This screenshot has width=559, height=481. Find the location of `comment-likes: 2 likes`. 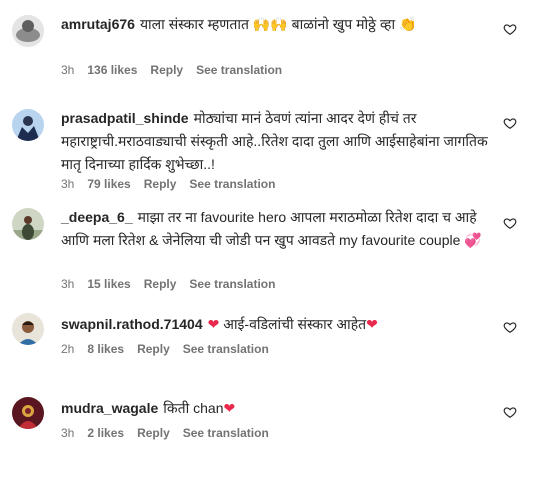

comment-likes: 2 likes is located at coordinates (105, 433).